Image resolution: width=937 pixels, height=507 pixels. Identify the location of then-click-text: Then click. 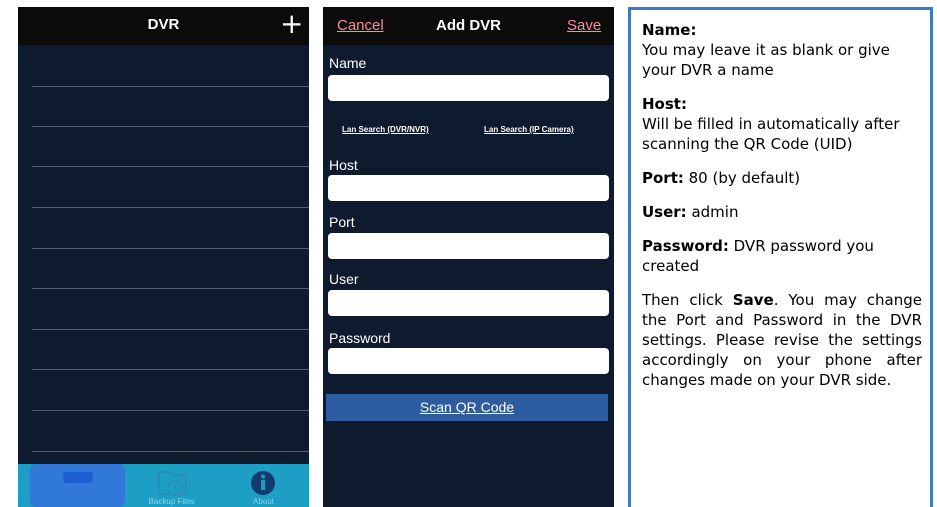
(687, 300).